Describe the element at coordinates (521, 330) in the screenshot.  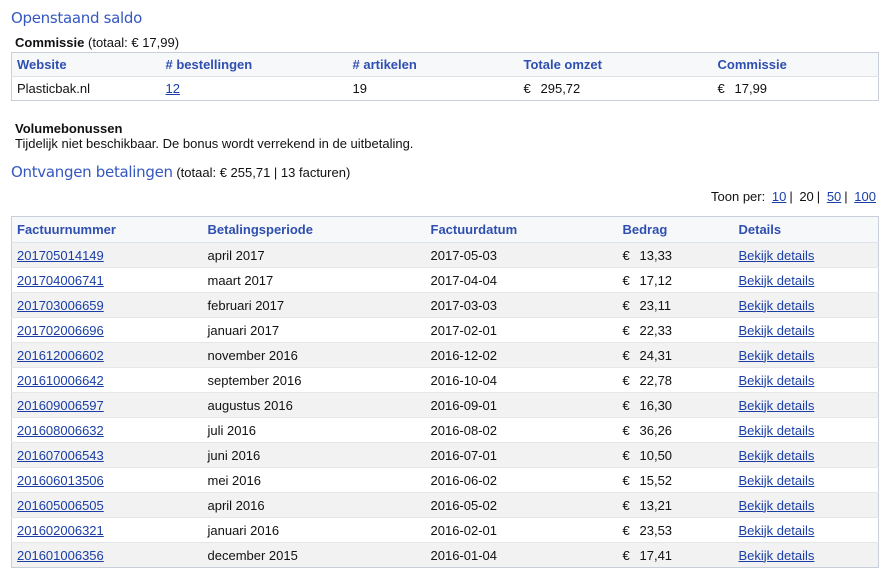
I see `date-cell: 2017-02-01` at that location.